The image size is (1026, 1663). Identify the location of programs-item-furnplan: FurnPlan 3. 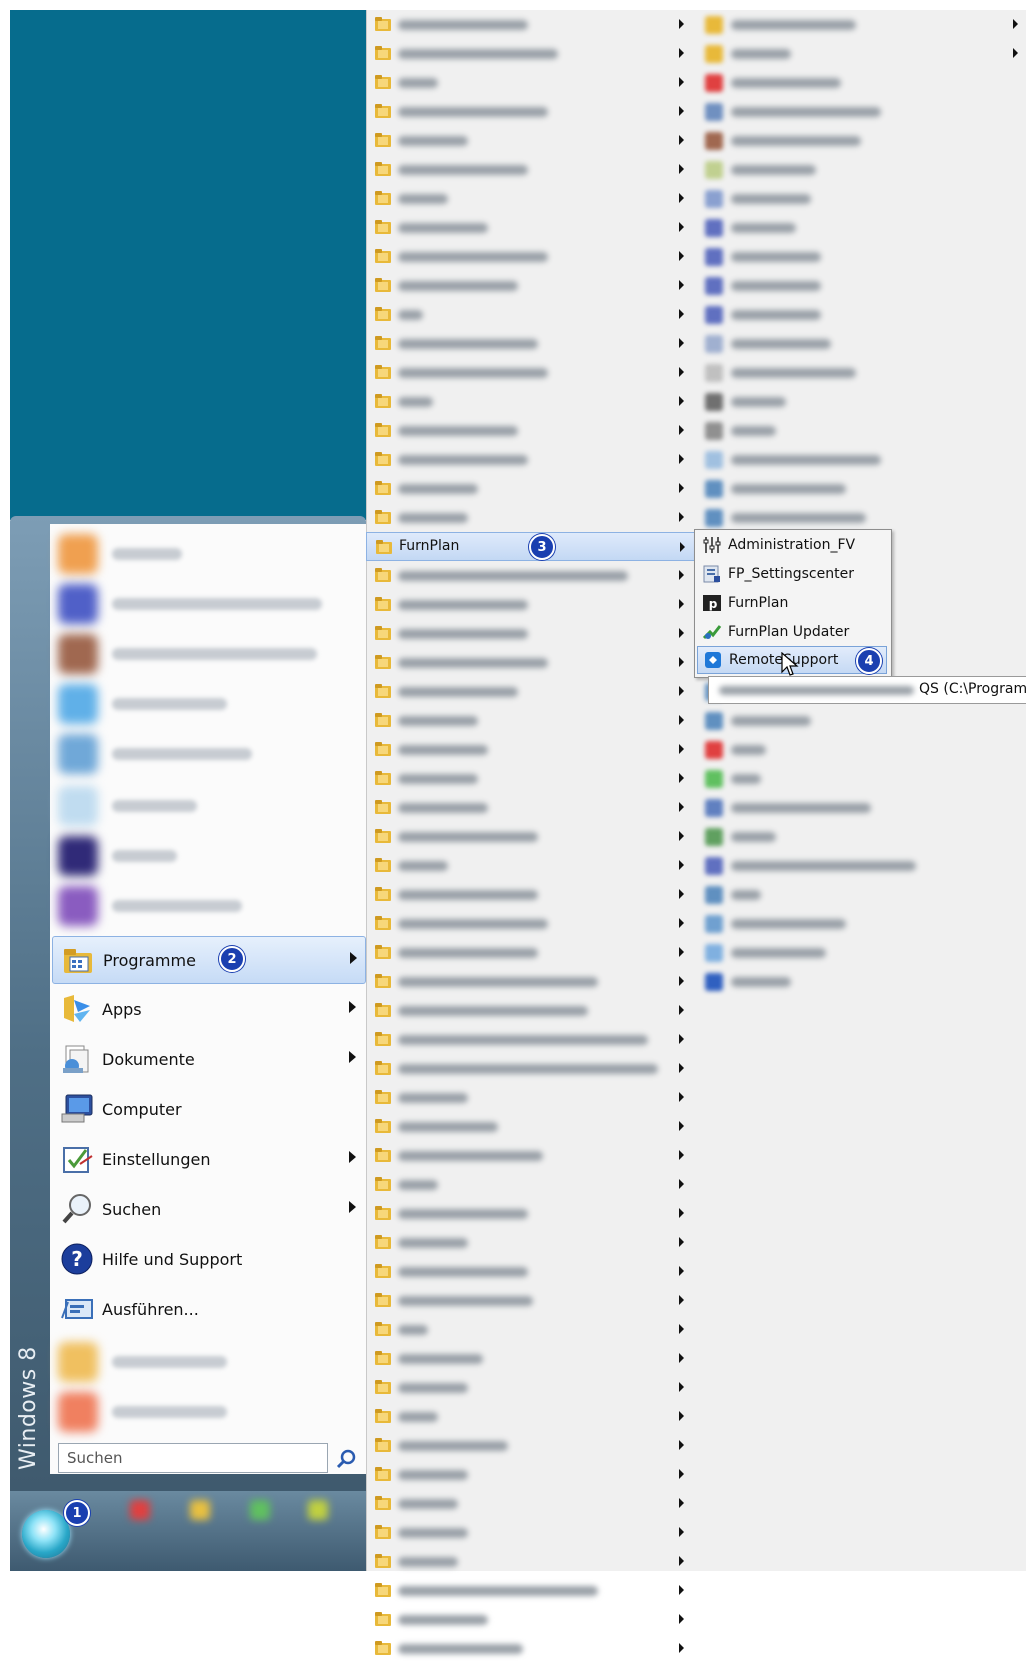
(531, 546).